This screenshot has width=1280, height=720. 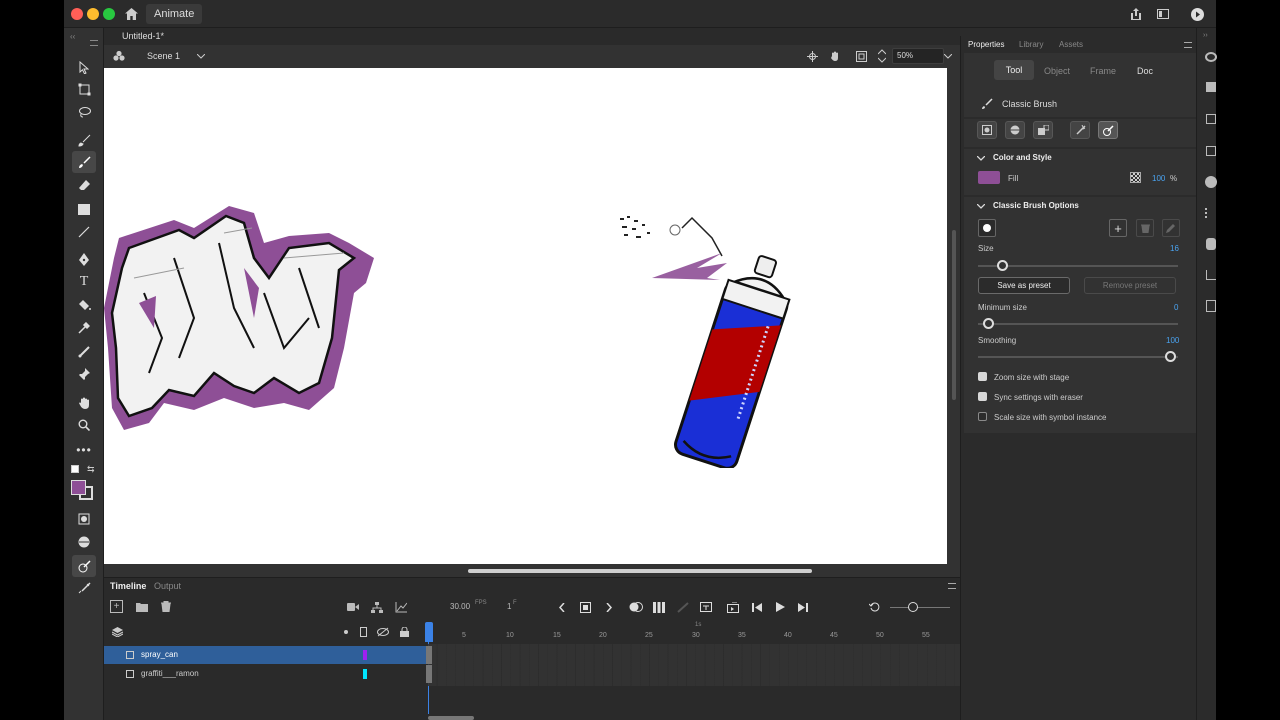 I want to click on layer-color-marker, so click(x=365, y=655).